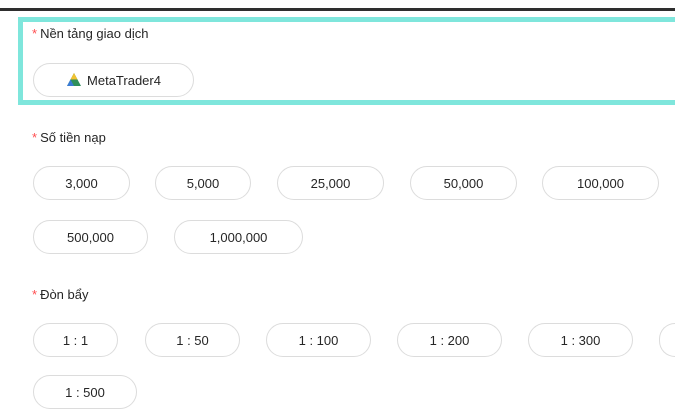  I want to click on platform-label: * Nền tảng giao dịch, so click(90, 33).